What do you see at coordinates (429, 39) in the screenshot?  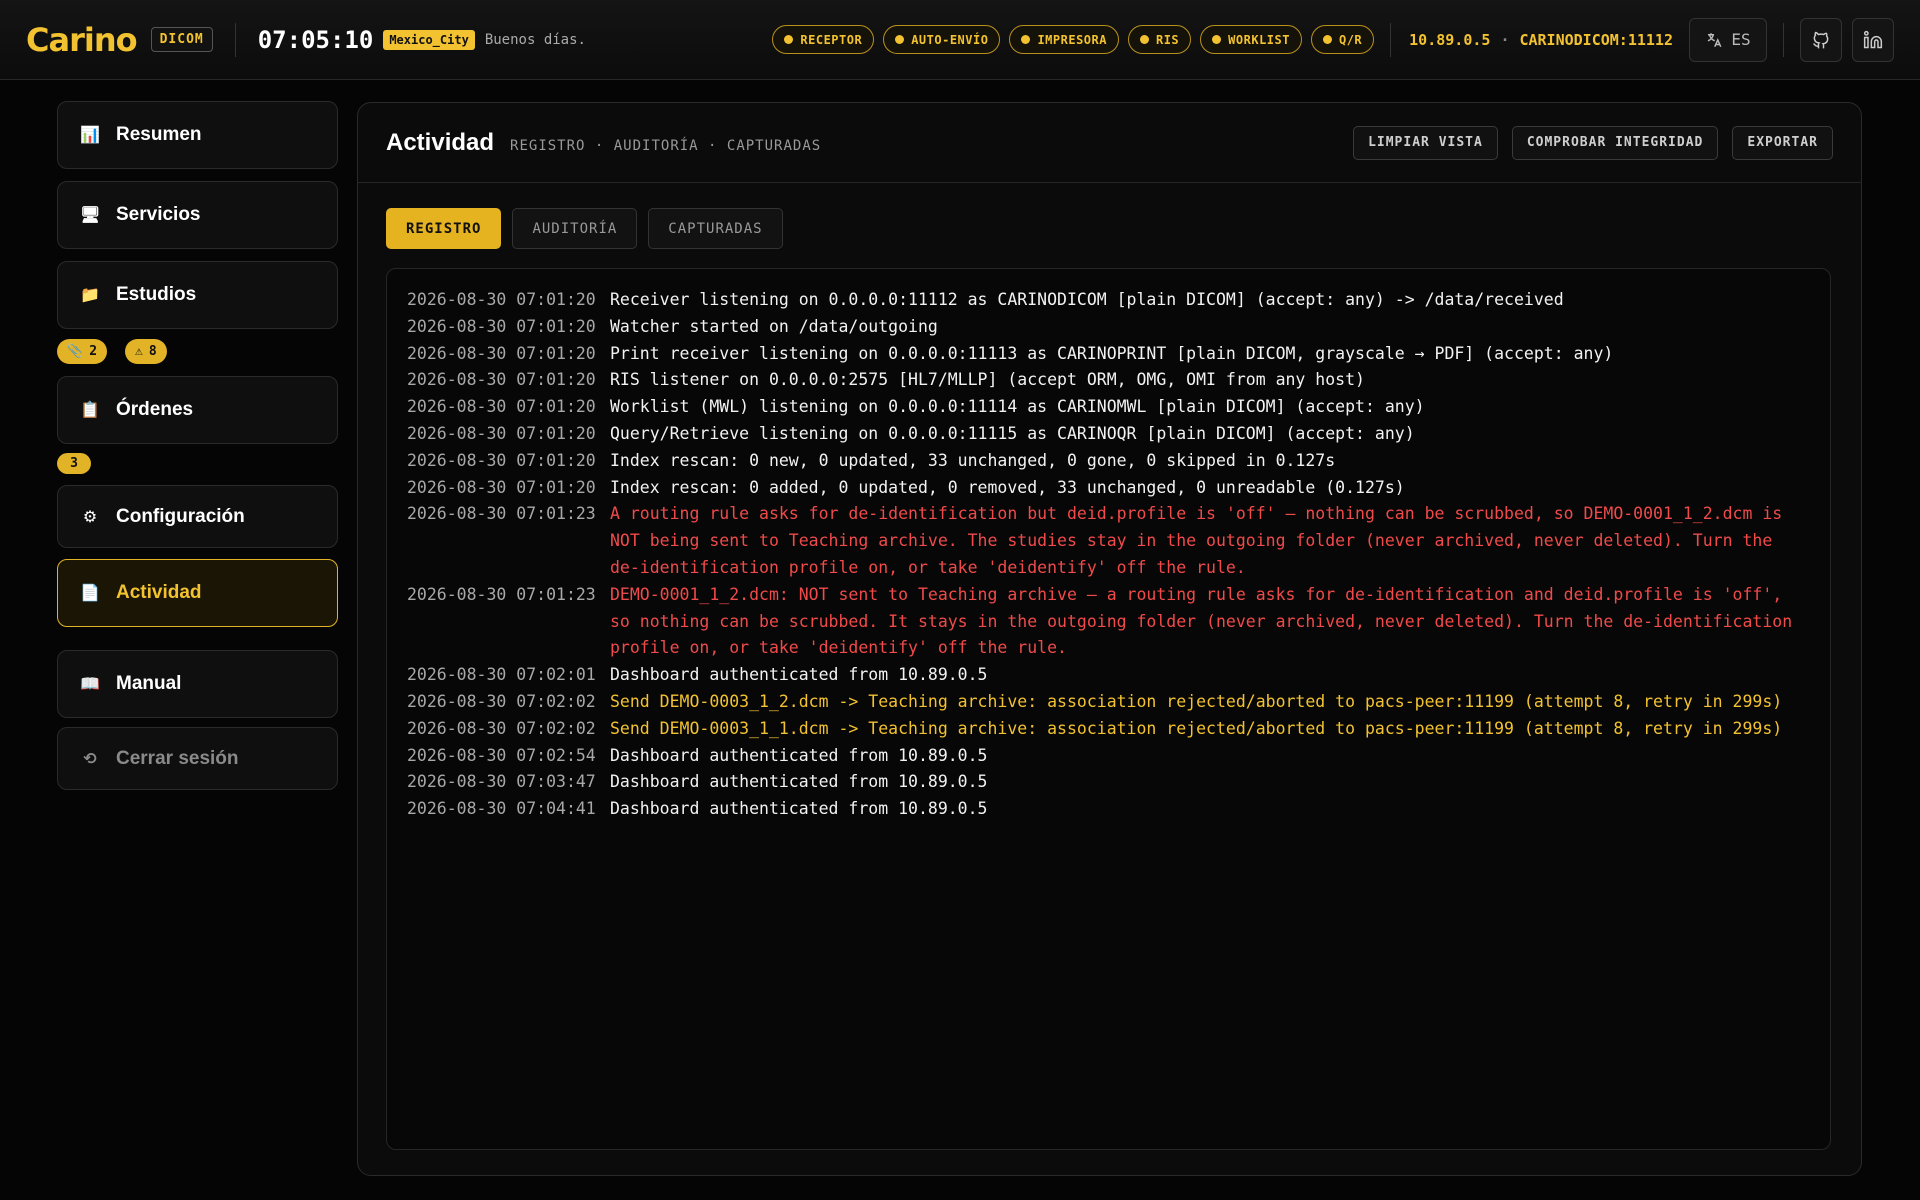 I see `timezone-badge: Mexico_City` at bounding box center [429, 39].